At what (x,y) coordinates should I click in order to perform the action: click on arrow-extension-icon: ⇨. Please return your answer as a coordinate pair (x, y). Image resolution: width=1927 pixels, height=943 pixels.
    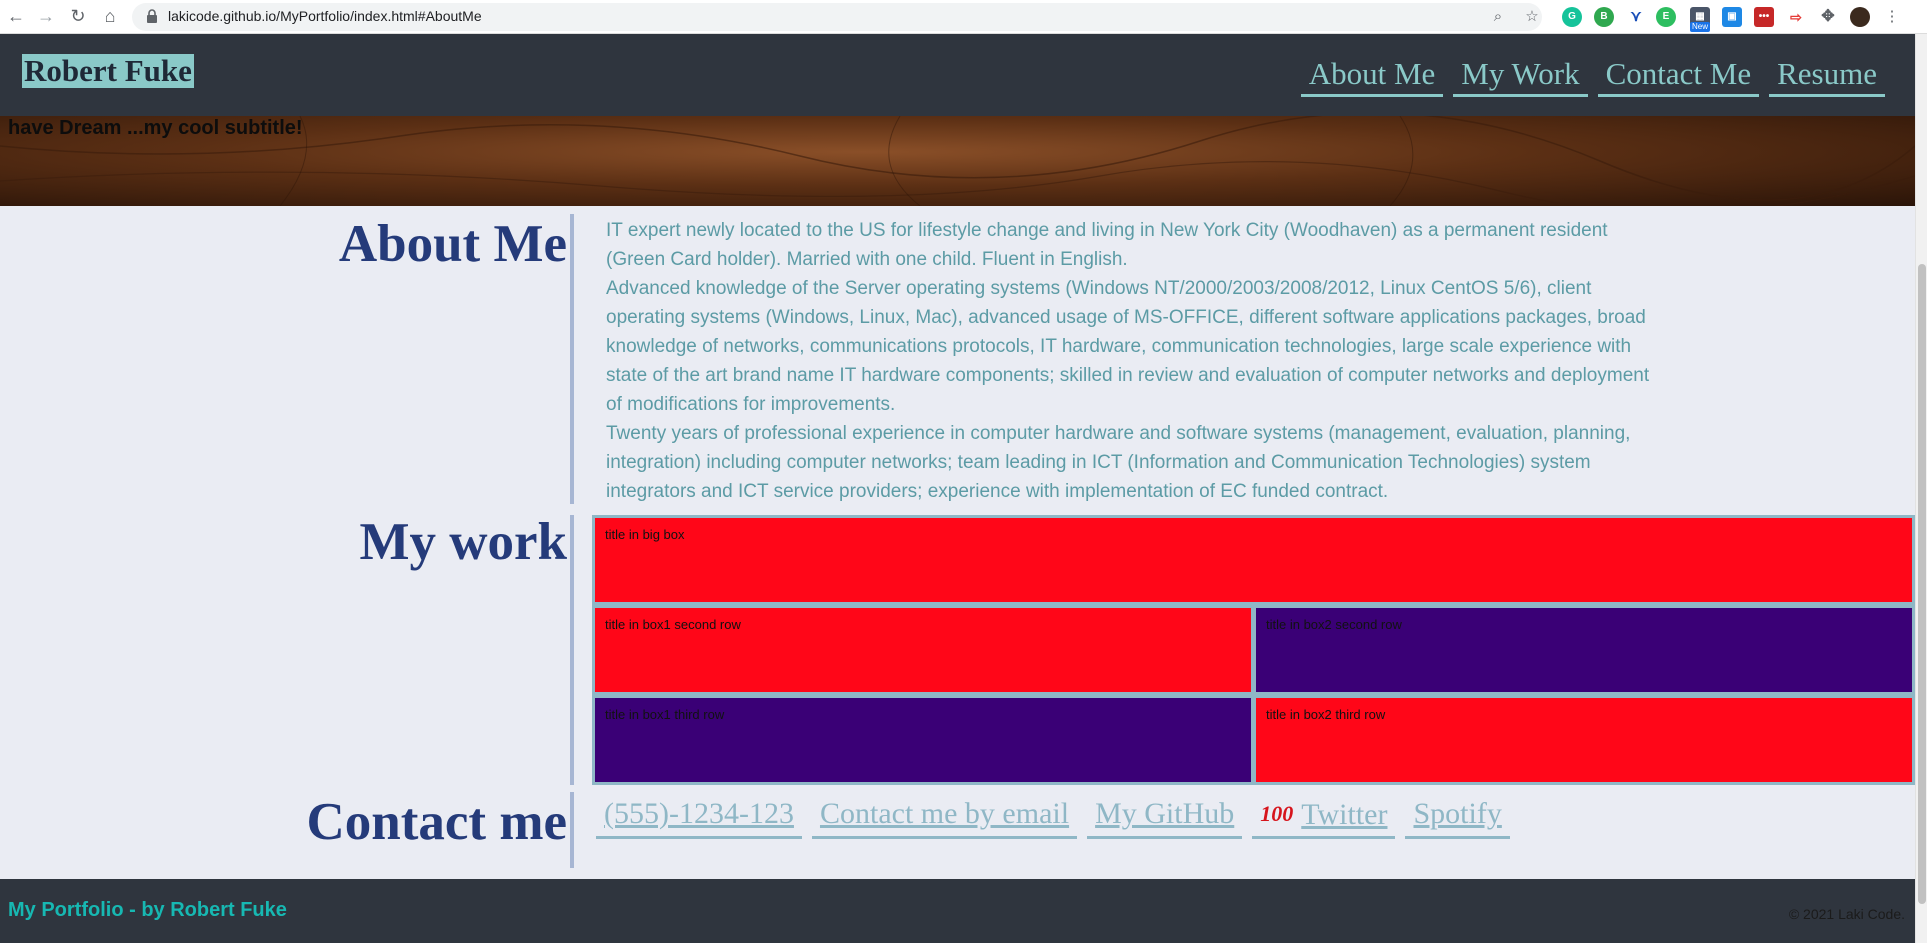
    Looking at the image, I should click on (1796, 17).